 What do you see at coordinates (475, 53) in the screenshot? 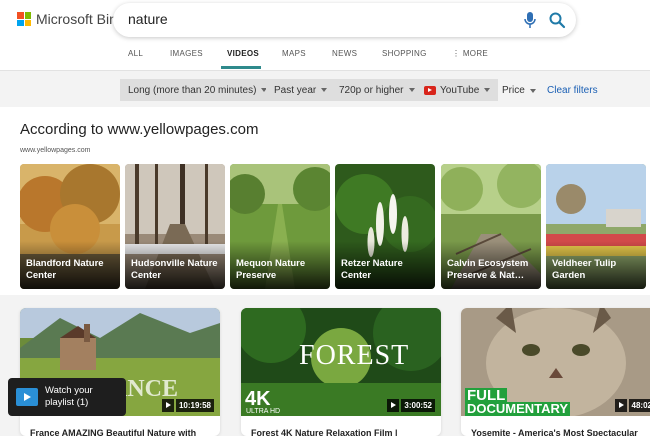
I see `tab-more-label: MORE` at bounding box center [475, 53].